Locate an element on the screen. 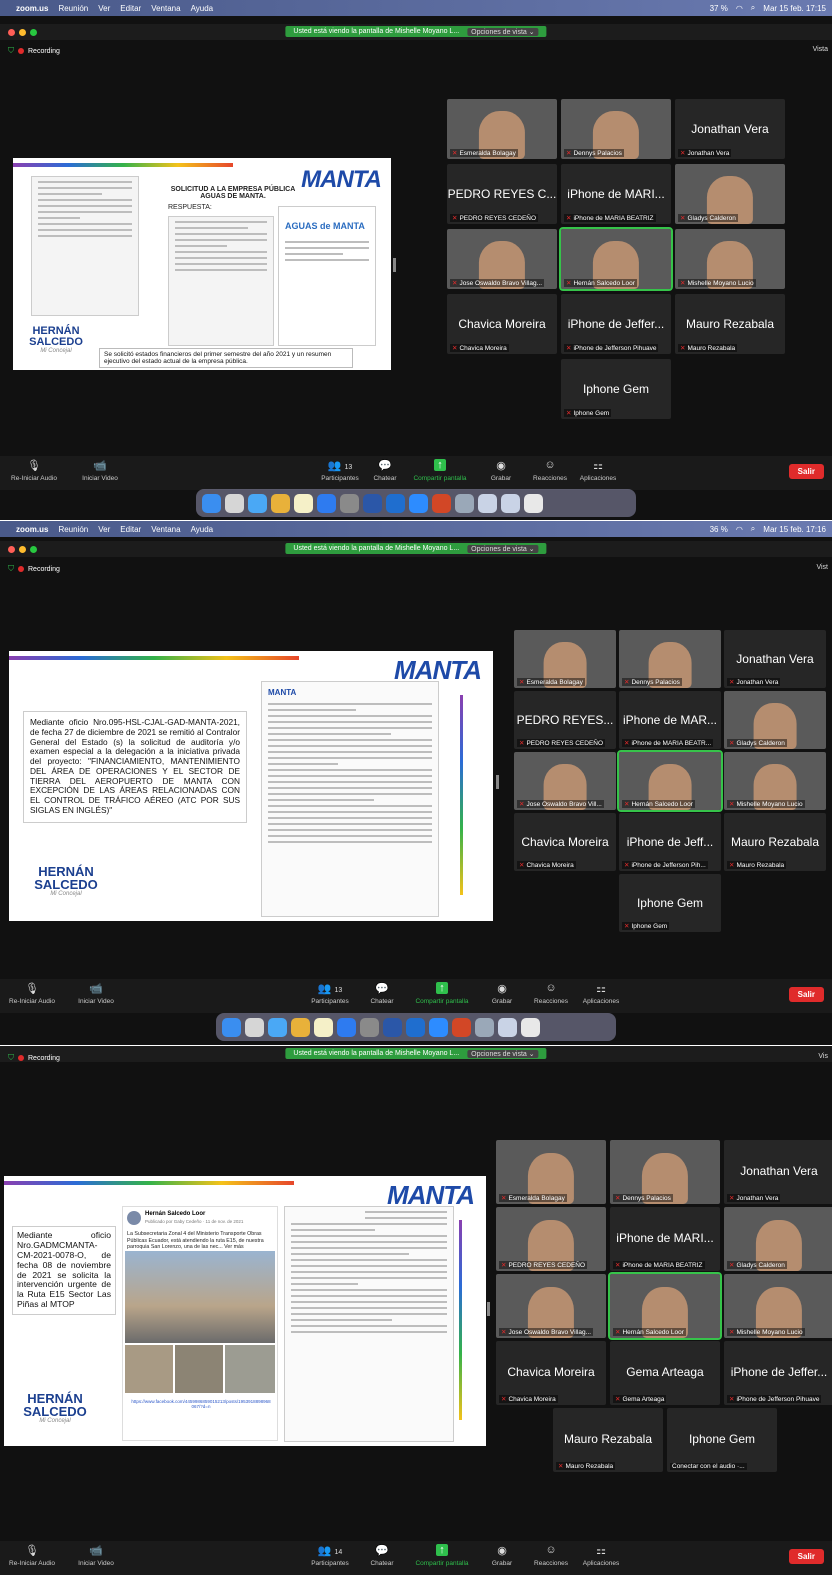 Image resolution: width=832 pixels, height=1575 pixels. view-button: Vista is located at coordinates (820, 49).